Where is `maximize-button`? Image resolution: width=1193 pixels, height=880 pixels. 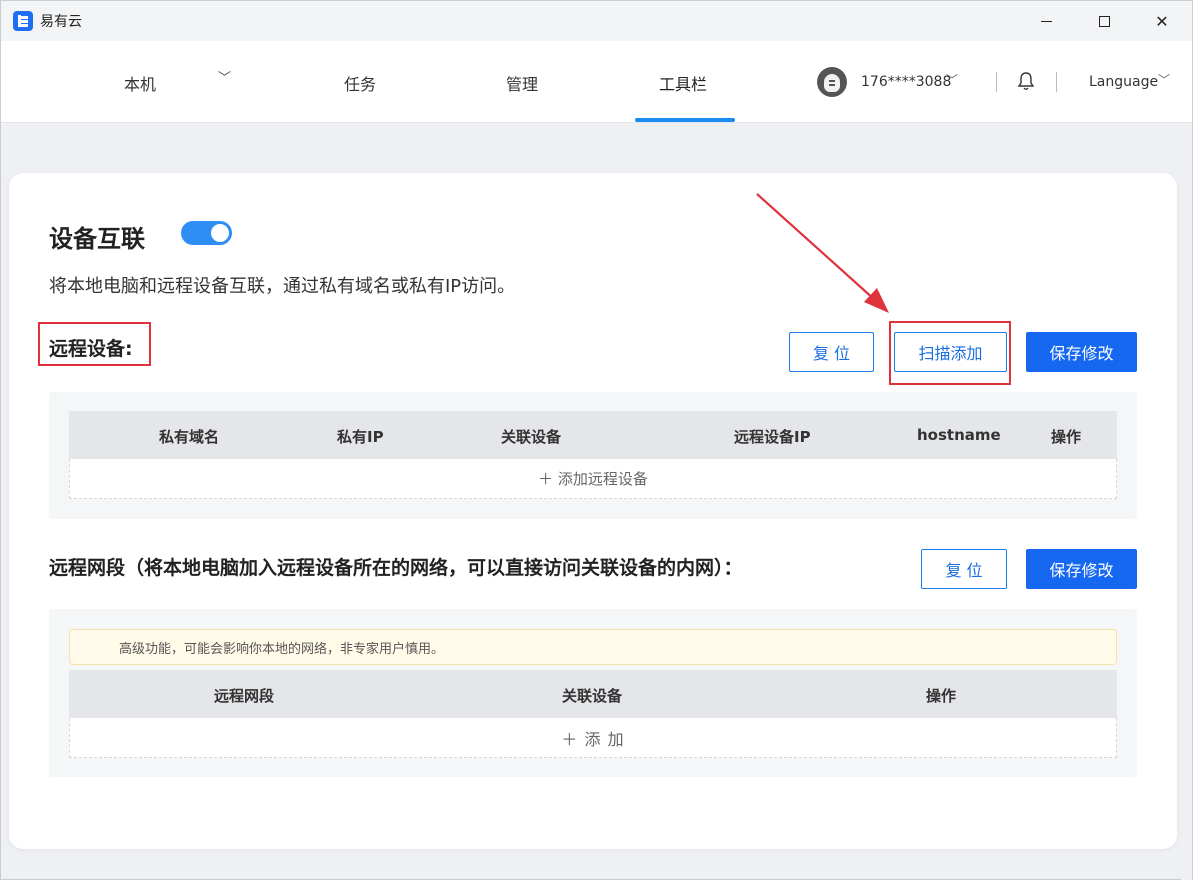
maximize-button is located at coordinates (1104, 21).